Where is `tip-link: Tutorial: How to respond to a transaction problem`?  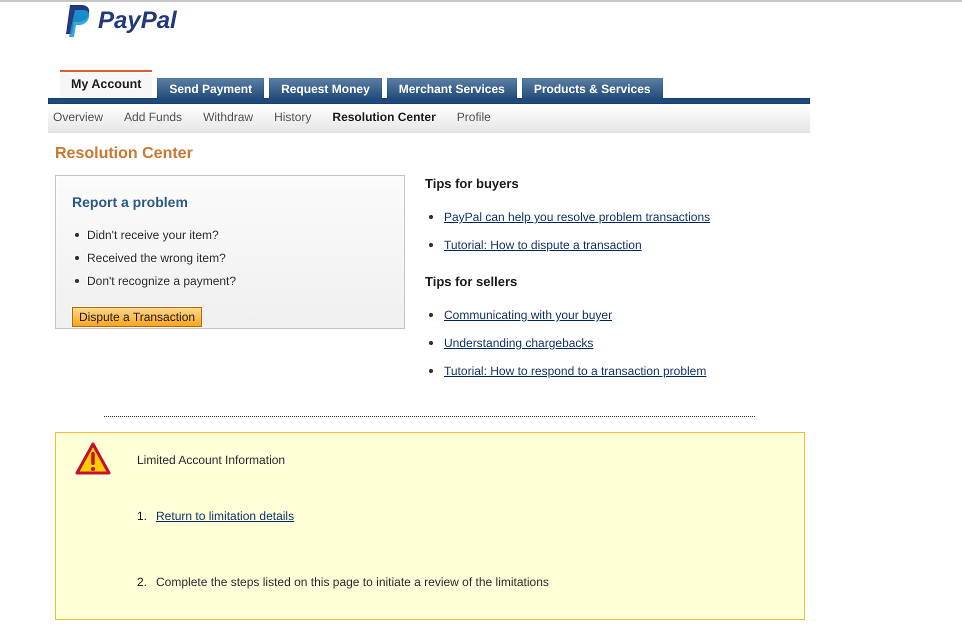 tip-link: Tutorial: How to respond to a transaction problem is located at coordinates (575, 371).